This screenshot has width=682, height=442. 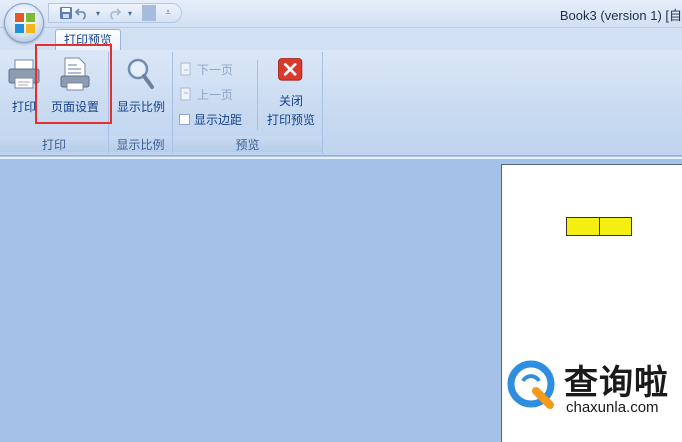 What do you see at coordinates (290, 120) in the screenshot?
I see `close-button-label-2: 打印预览` at bounding box center [290, 120].